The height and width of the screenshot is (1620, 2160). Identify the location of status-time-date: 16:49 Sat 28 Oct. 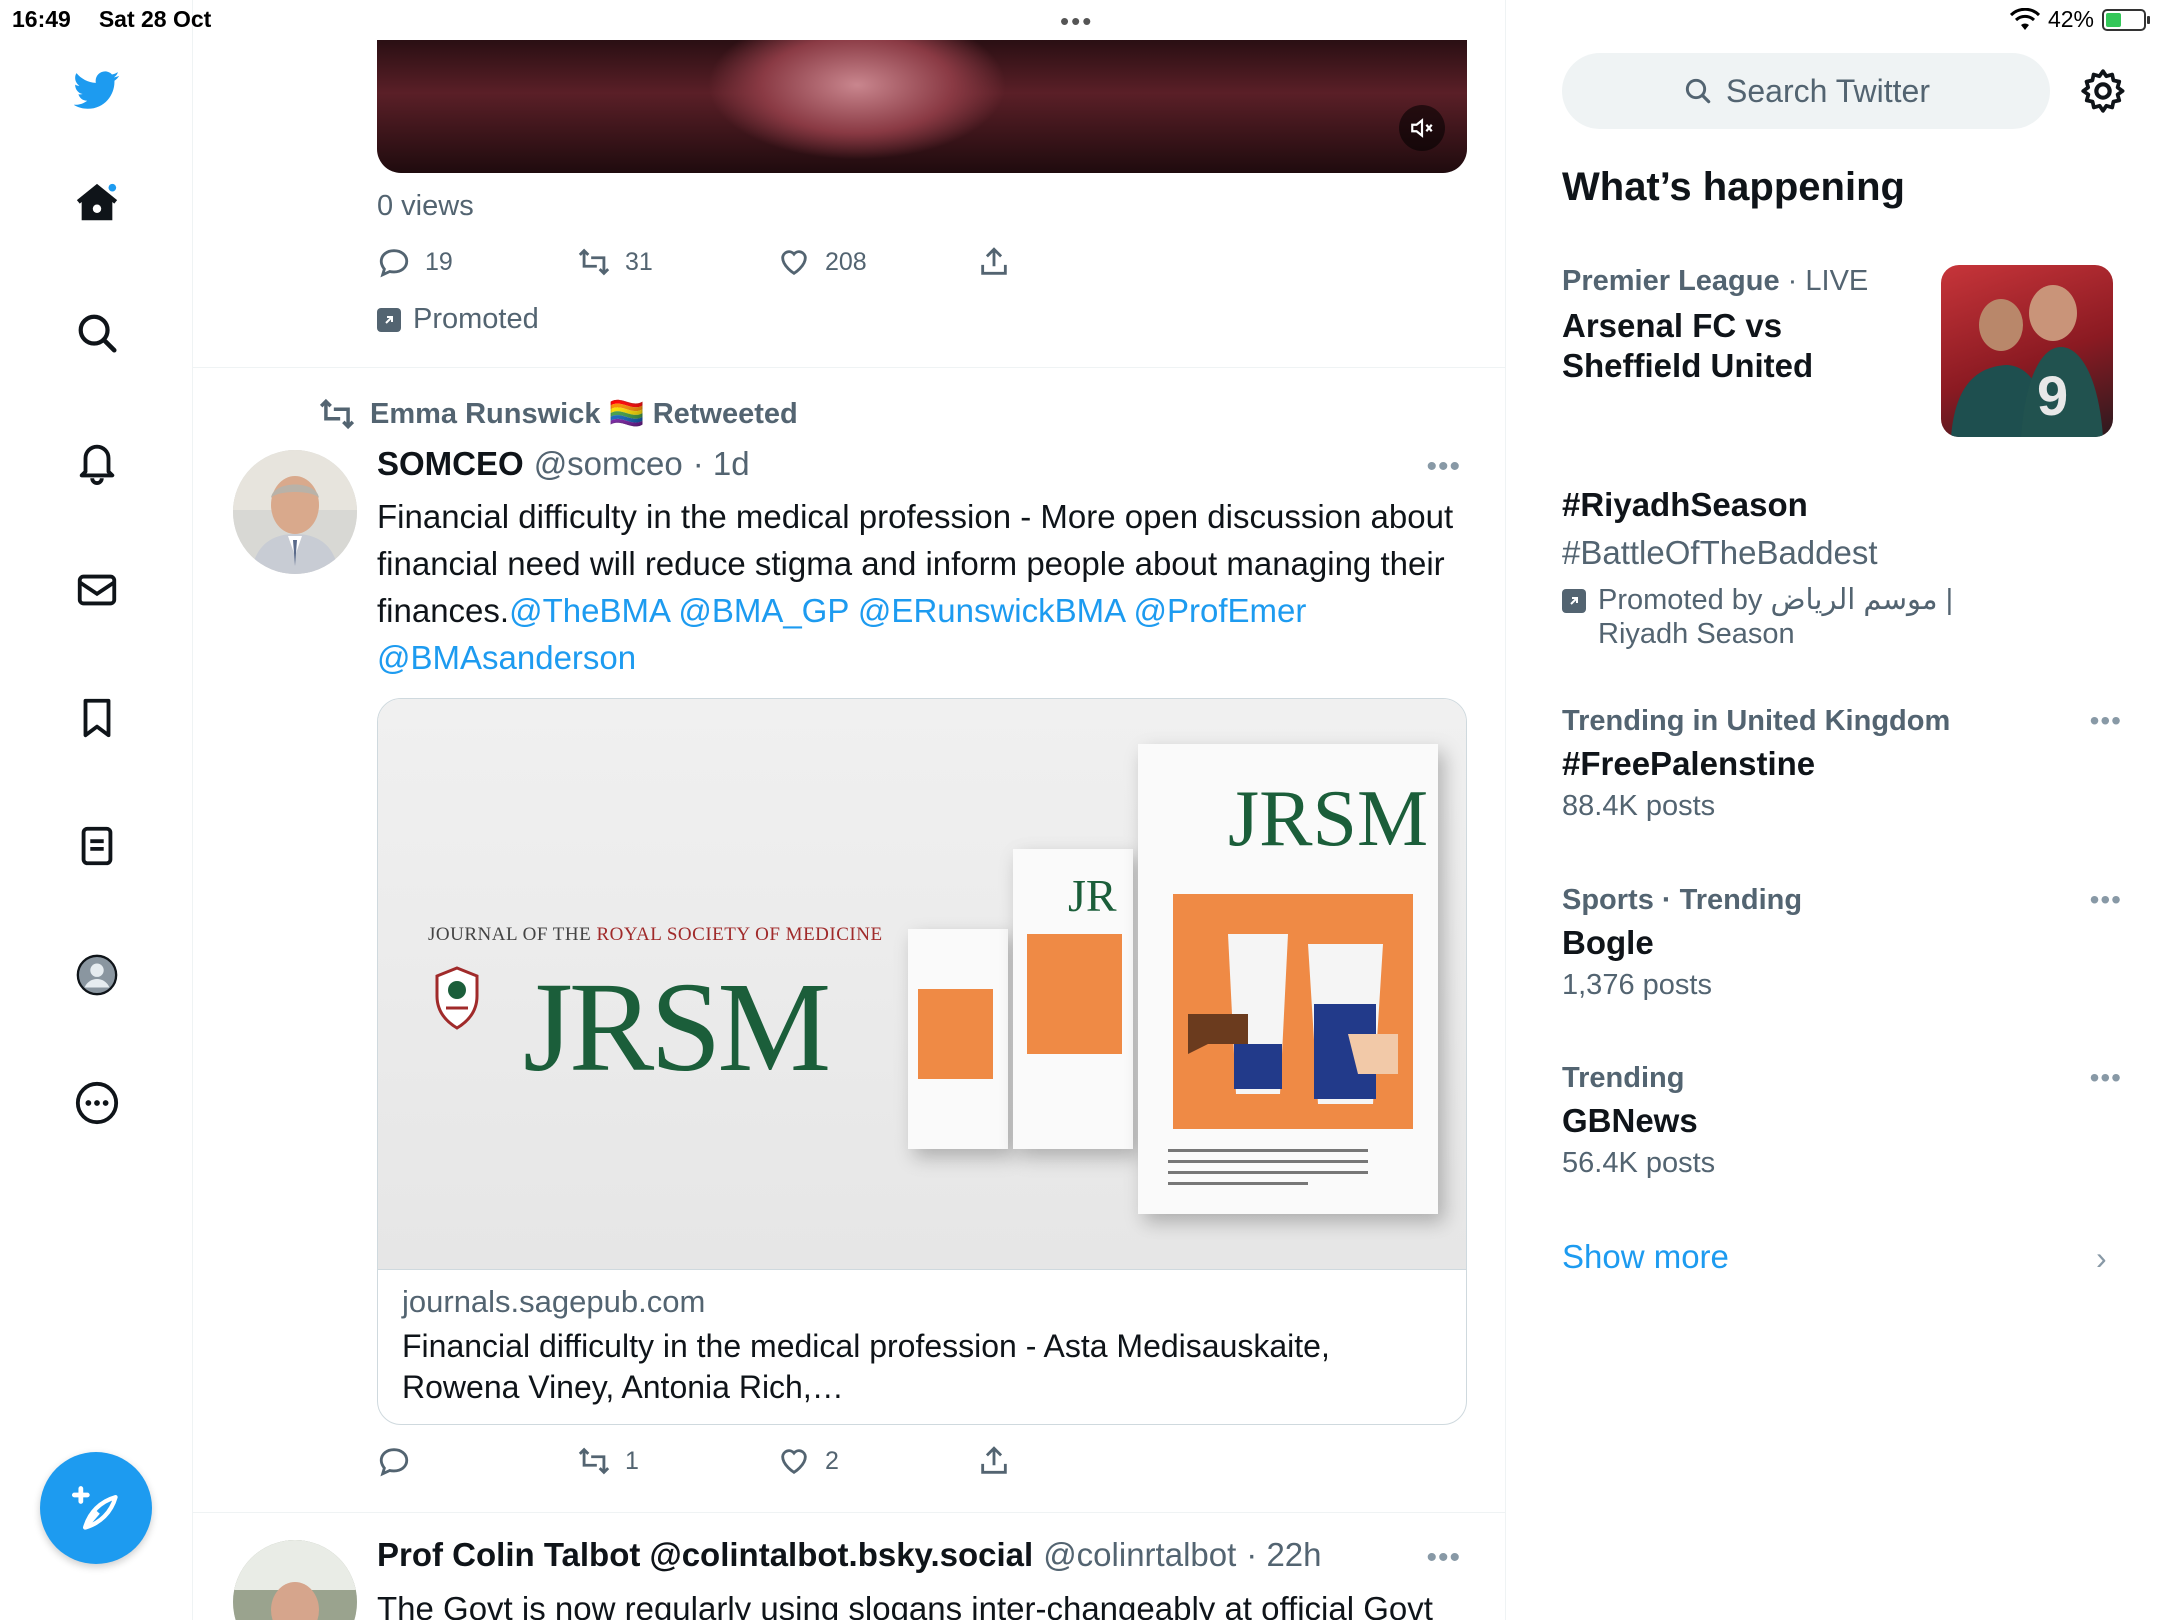
(111, 19).